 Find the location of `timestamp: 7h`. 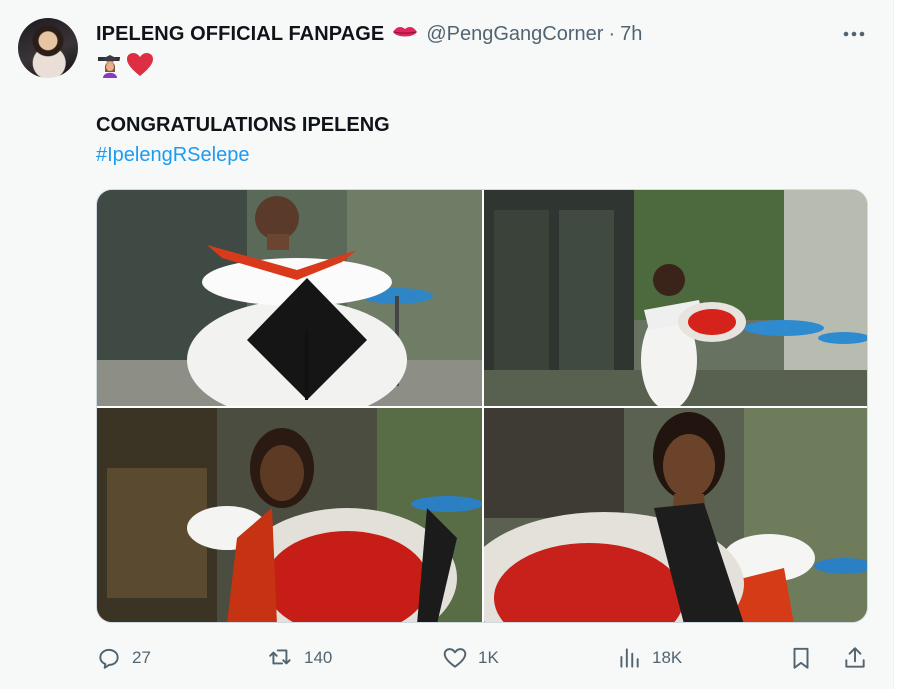

timestamp: 7h is located at coordinates (631, 34).